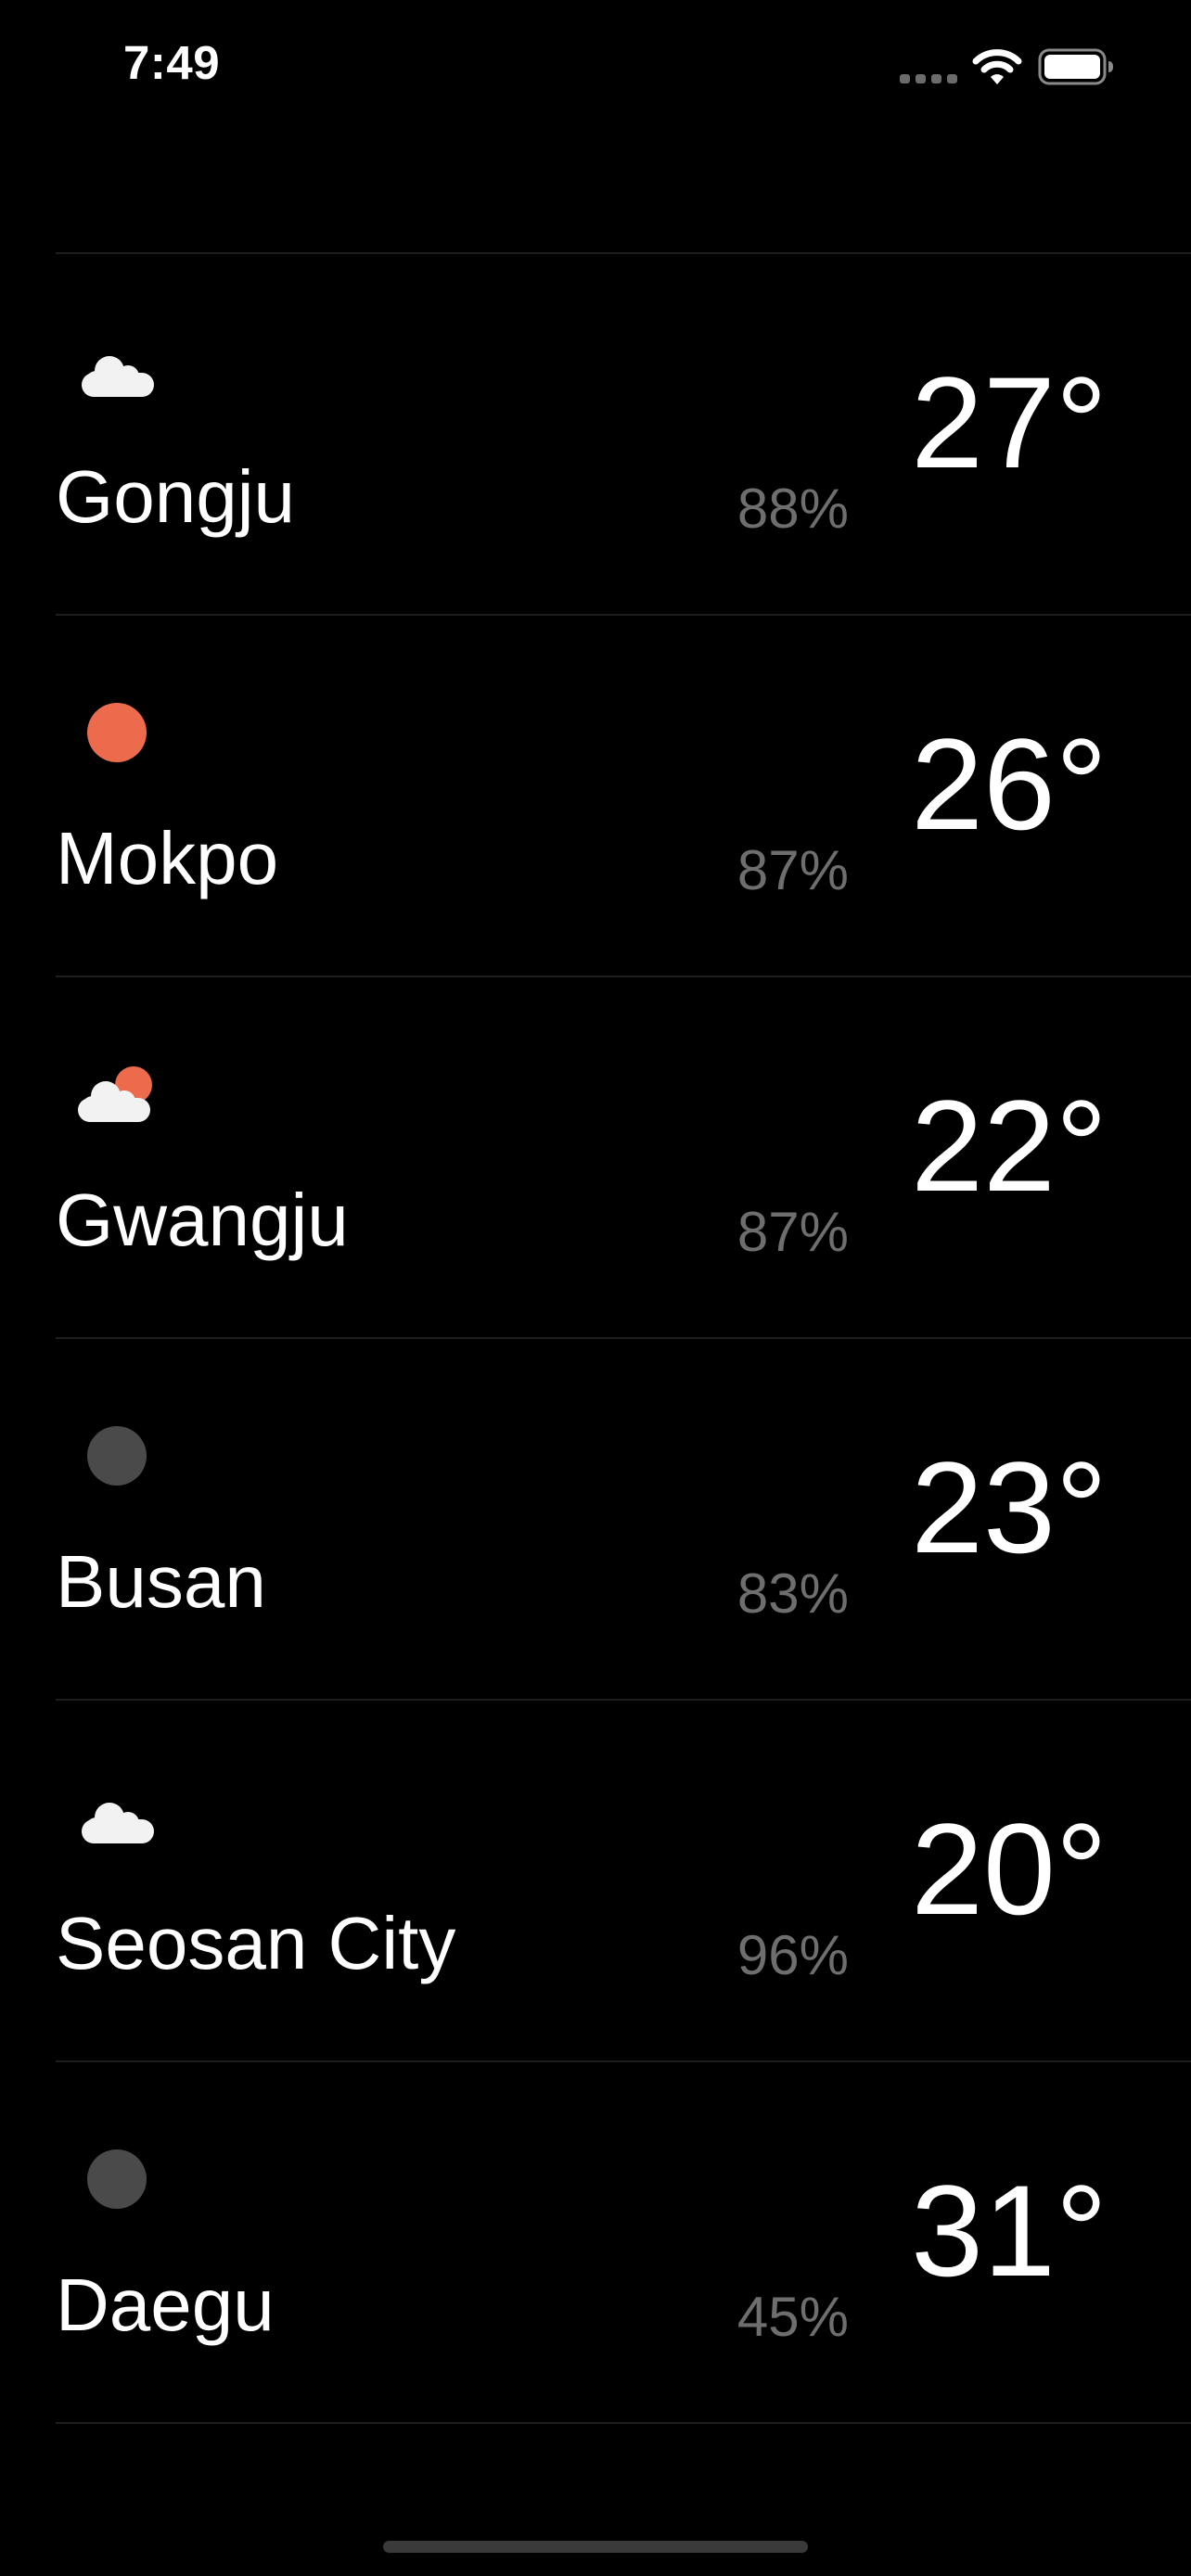 Image resolution: width=1191 pixels, height=2576 pixels. What do you see at coordinates (595, 1881) in the screenshot?
I see `city-row-seosan-city: Seosan City 96% 20°` at bounding box center [595, 1881].